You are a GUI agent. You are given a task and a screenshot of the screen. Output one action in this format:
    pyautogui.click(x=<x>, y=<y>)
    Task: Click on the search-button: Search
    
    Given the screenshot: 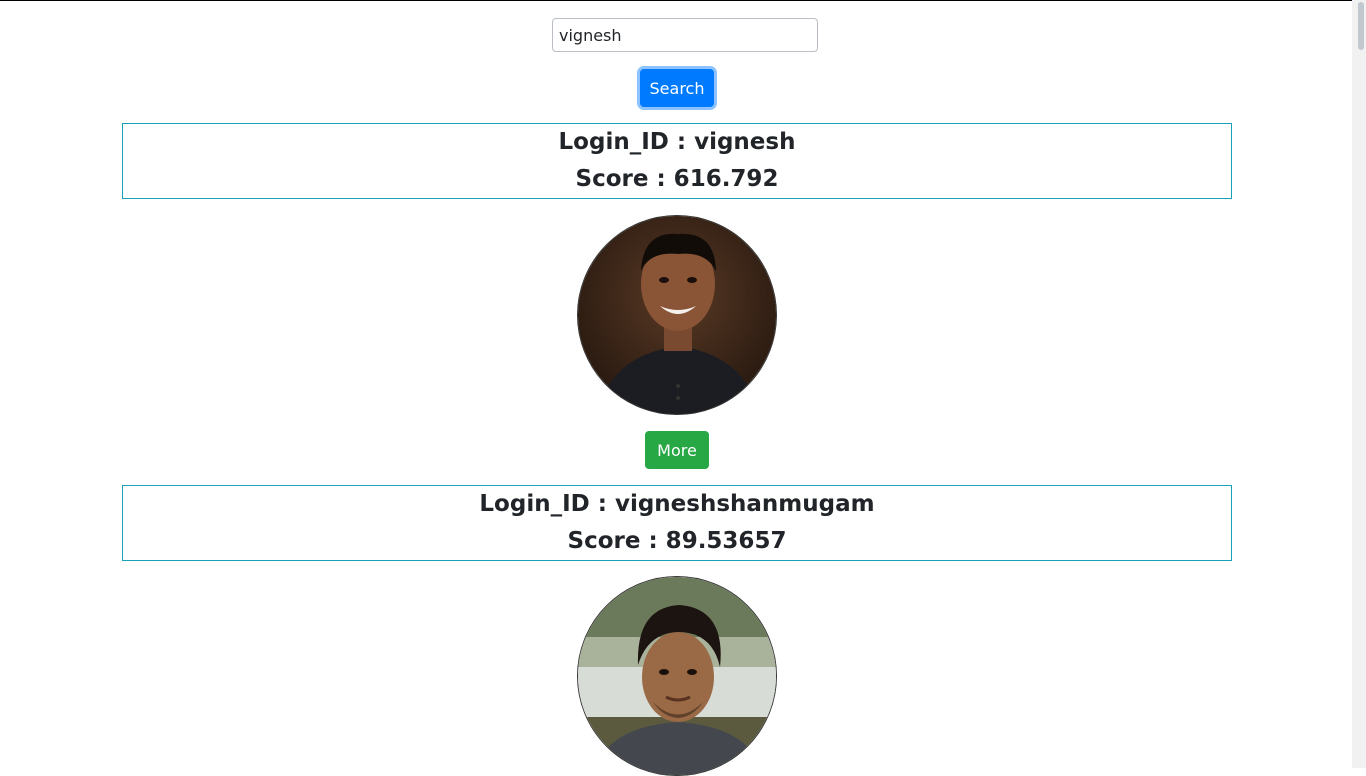 What is the action you would take?
    pyautogui.click(x=677, y=88)
    